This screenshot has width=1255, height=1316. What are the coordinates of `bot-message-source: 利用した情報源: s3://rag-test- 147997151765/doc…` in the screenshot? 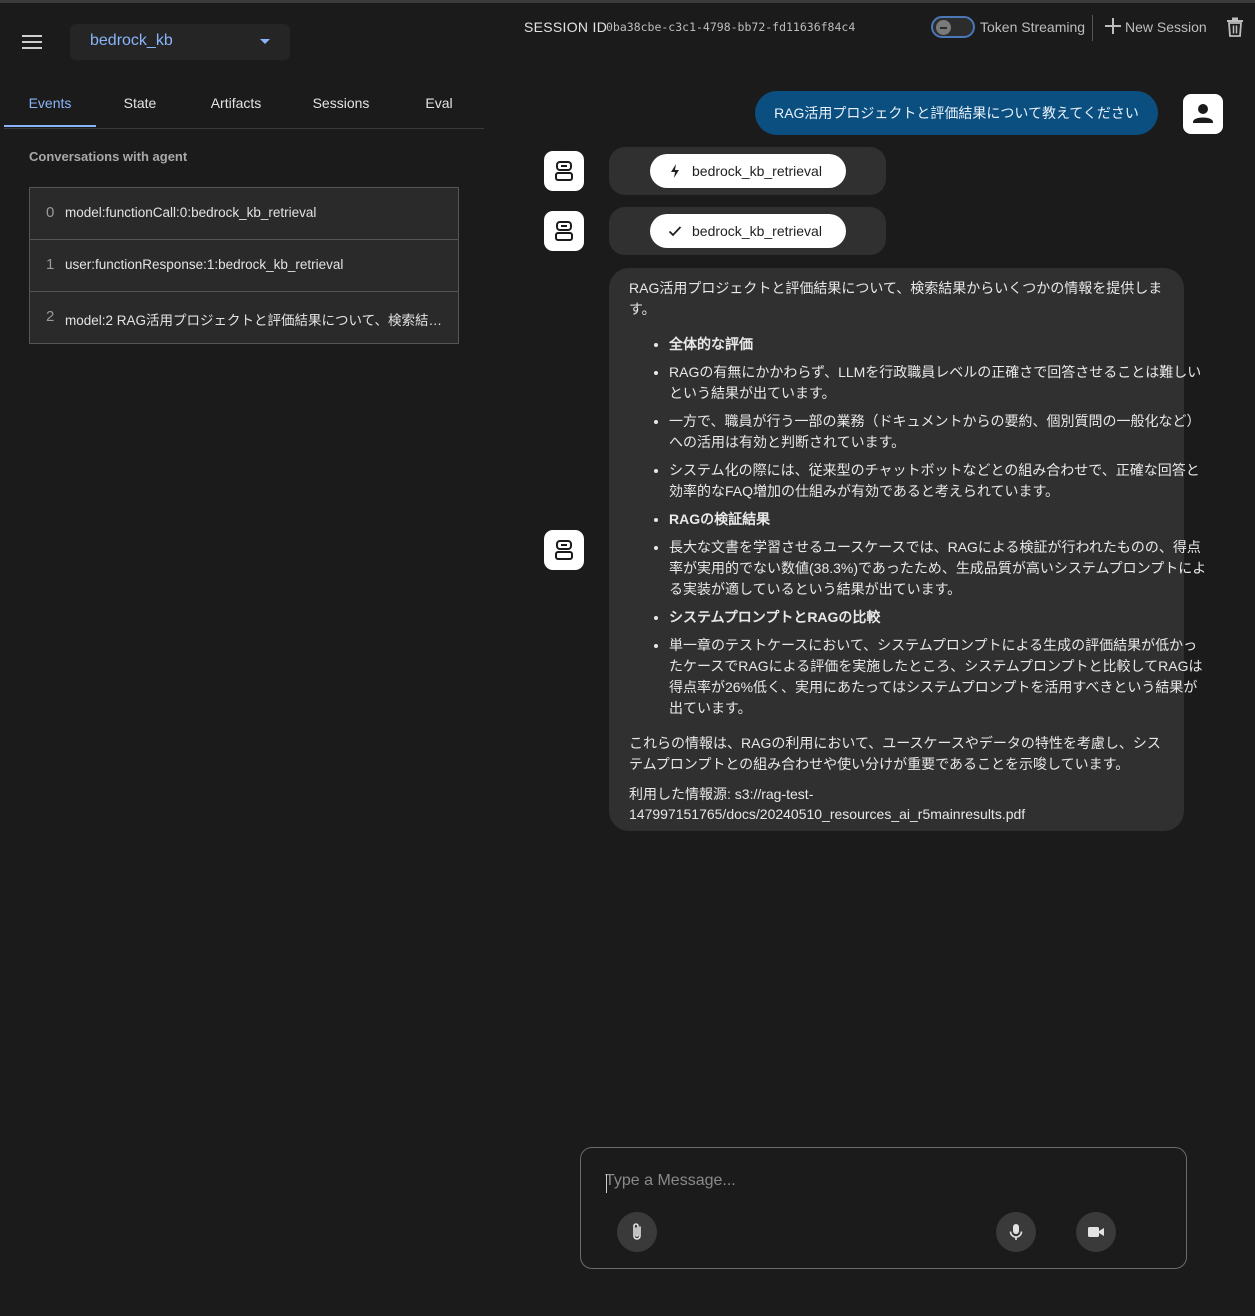 It's located at (899, 804).